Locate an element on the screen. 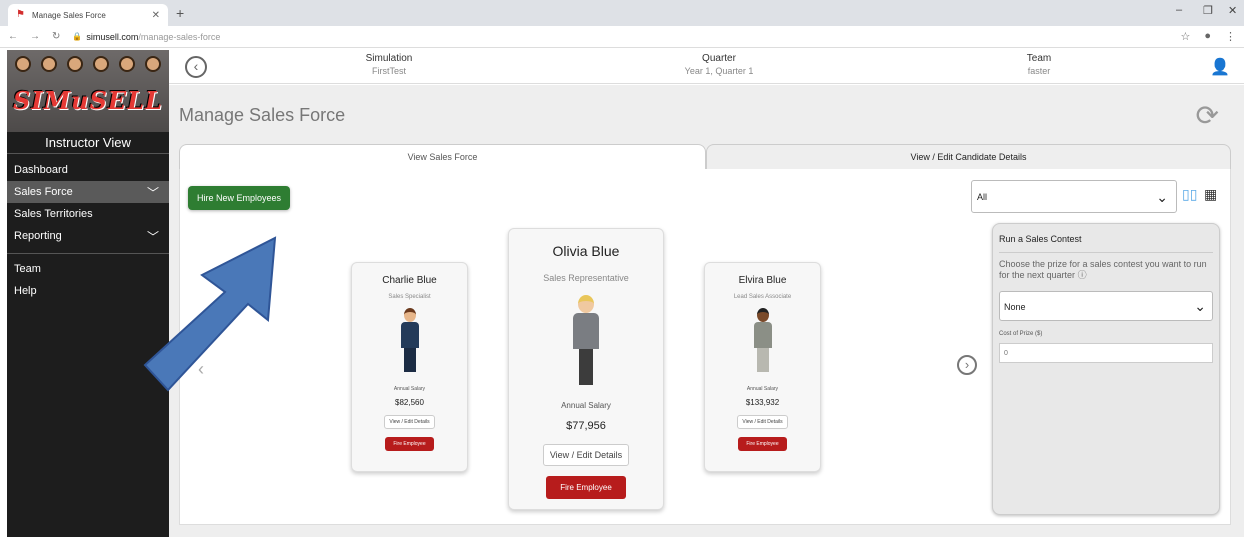 This screenshot has height=537, width=1244. team-info: Team faster is located at coordinates (1039, 64).